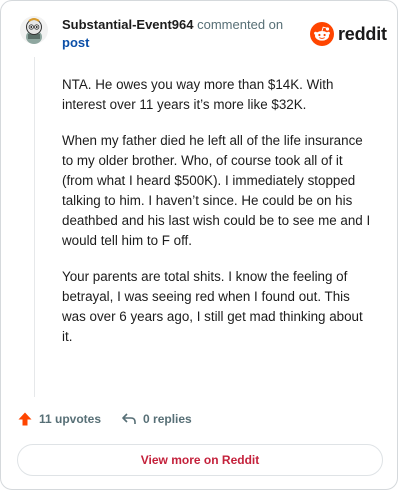 The width and height of the screenshot is (400, 492). What do you see at coordinates (70, 419) in the screenshot?
I see `upvote-count: 11 upvotes` at bounding box center [70, 419].